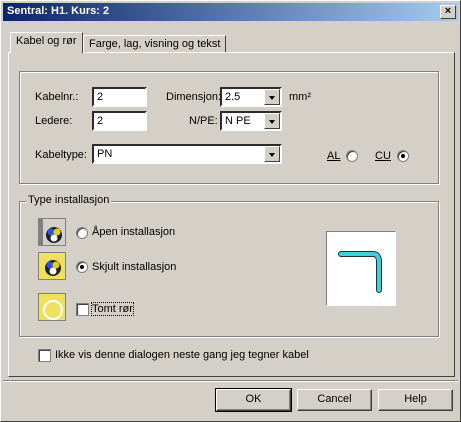  I want to click on dimensjon-value: 2.5, so click(233, 97).